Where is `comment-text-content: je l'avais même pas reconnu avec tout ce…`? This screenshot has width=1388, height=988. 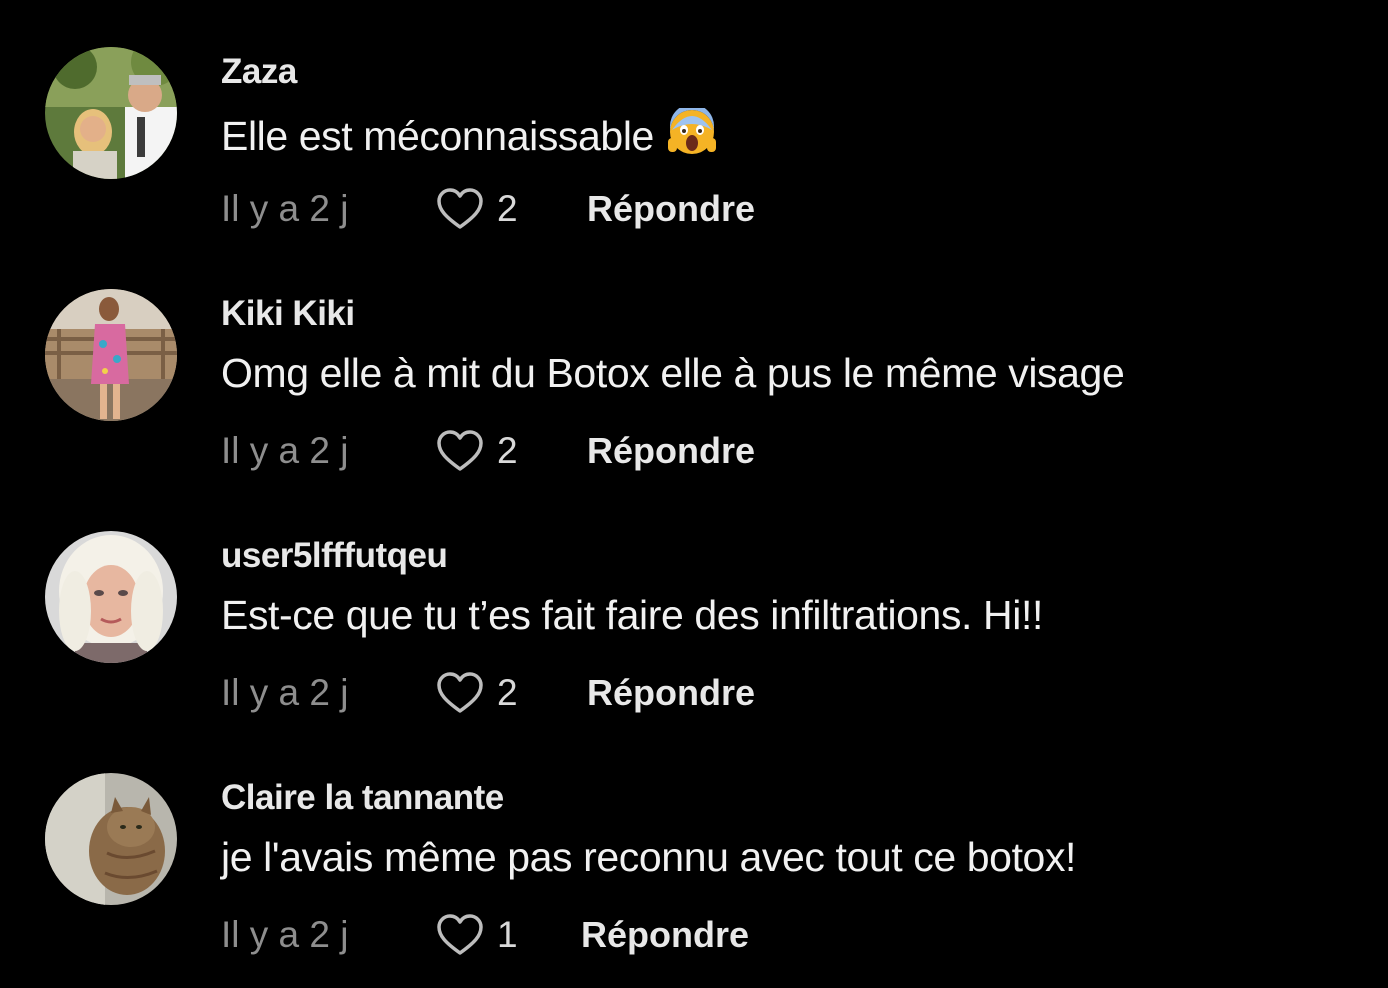 comment-text-content: je l'avais même pas reconnu avec tout ce… is located at coordinates (649, 857).